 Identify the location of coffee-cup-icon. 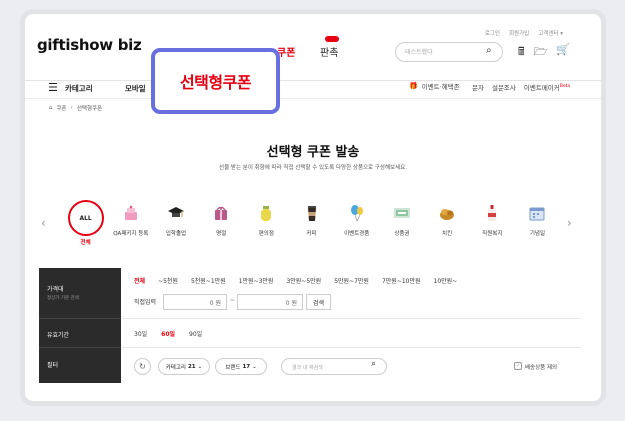
(312, 213).